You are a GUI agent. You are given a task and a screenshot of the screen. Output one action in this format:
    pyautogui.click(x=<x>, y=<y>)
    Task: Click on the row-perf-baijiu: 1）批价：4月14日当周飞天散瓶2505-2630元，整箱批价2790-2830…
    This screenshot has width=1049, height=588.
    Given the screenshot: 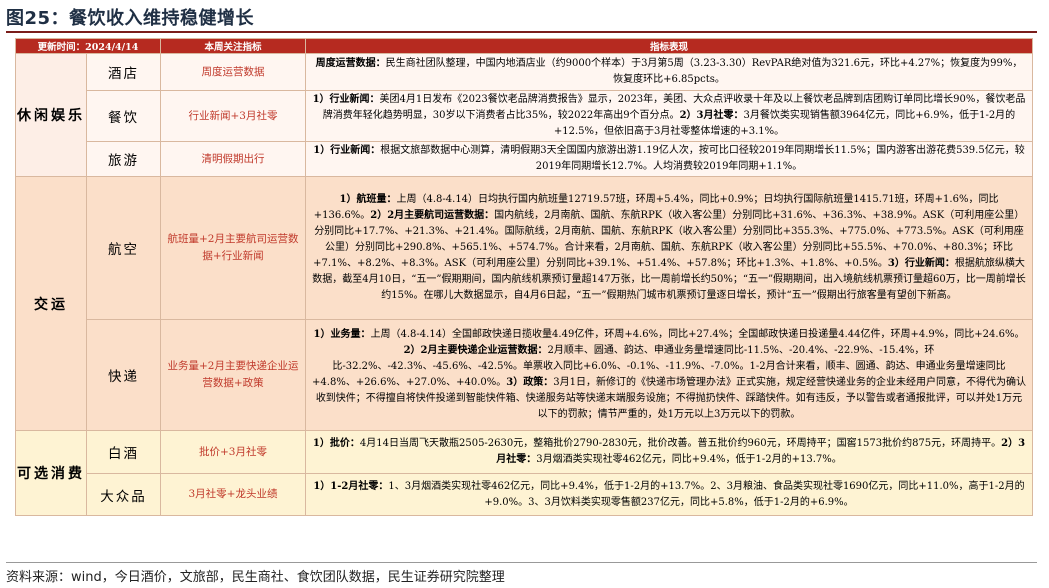 What is the action you would take?
    pyautogui.click(x=669, y=452)
    